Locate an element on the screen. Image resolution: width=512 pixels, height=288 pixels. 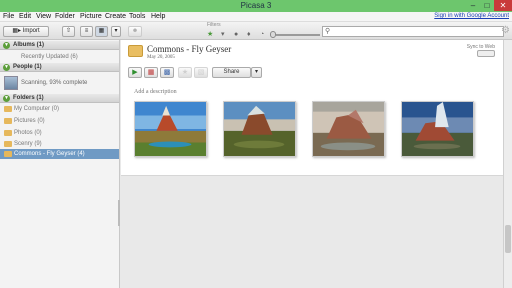
video-filter-icon: ▾ is located at coordinates (223, 34).